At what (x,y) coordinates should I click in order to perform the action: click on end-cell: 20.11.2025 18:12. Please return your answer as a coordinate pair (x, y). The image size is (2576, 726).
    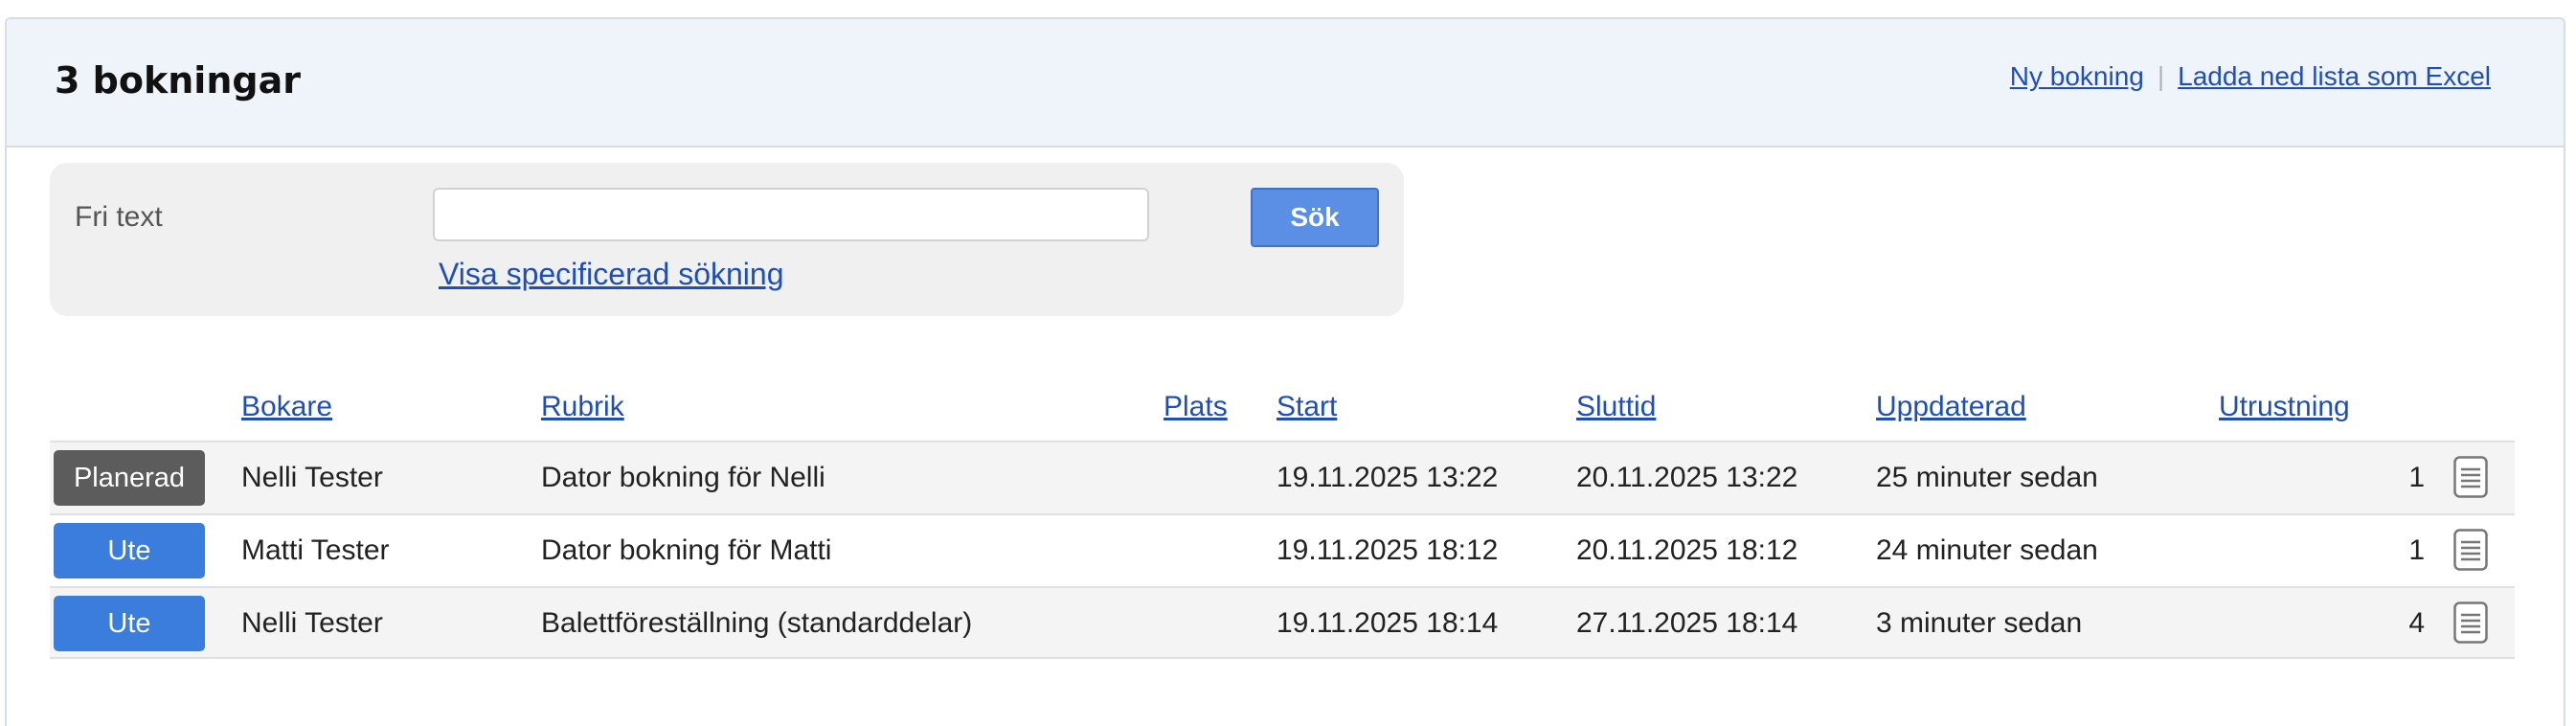
    Looking at the image, I should click on (1687, 550).